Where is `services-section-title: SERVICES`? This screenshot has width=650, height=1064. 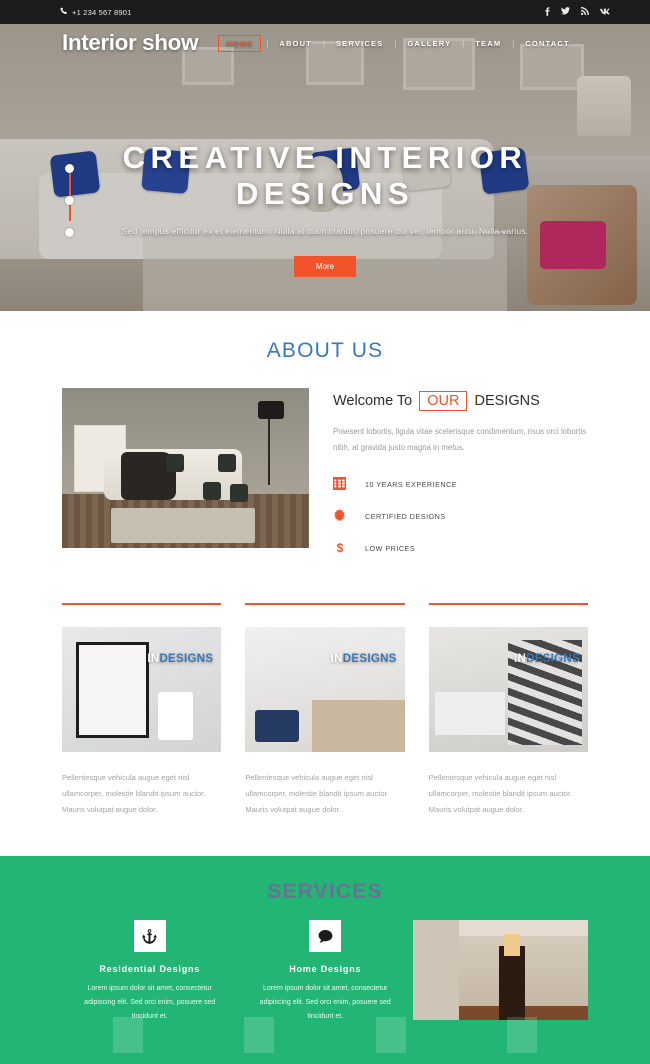
services-section-title: SERVICES is located at coordinates (325, 891).